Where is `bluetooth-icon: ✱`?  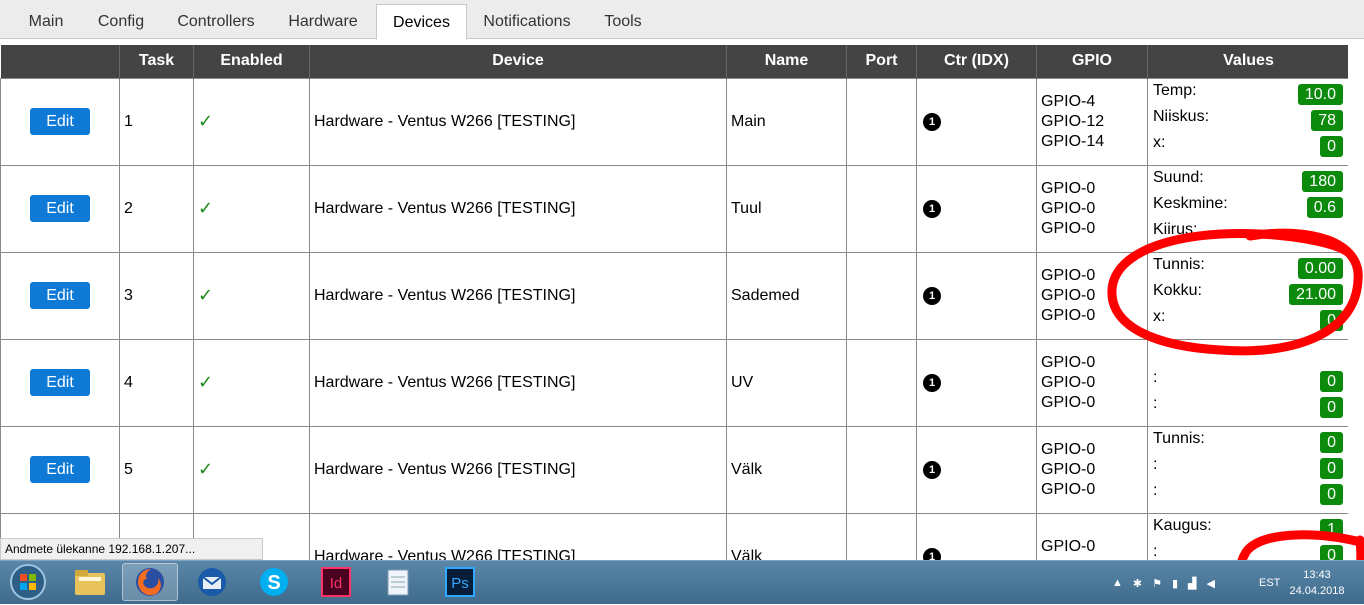
bluetooth-icon: ✱ is located at coordinates (1137, 583).